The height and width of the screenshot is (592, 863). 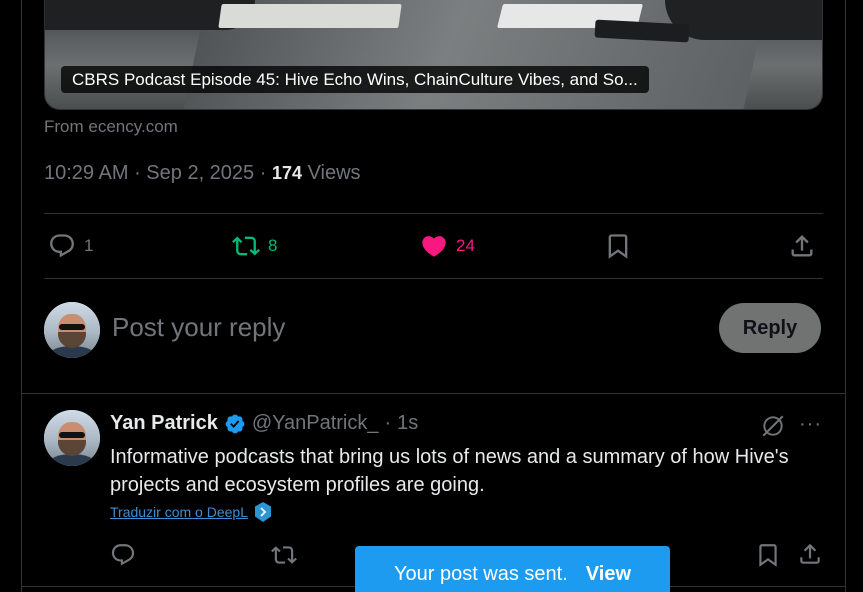 I want to click on card-image-paper, so click(x=310, y=16).